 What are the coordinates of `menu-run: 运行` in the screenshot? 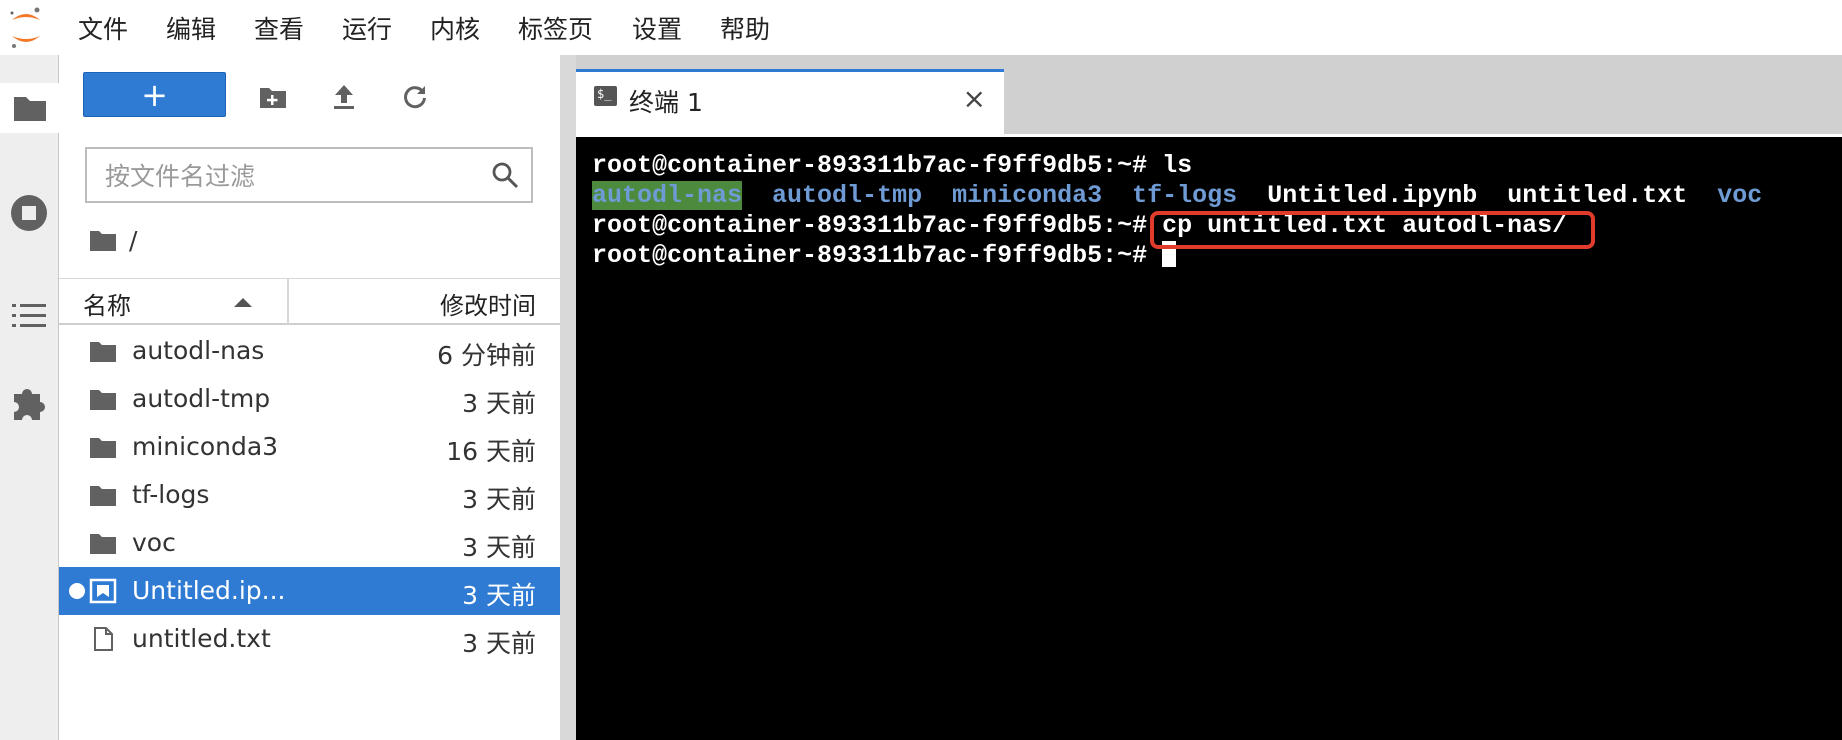 It's located at (367, 28).